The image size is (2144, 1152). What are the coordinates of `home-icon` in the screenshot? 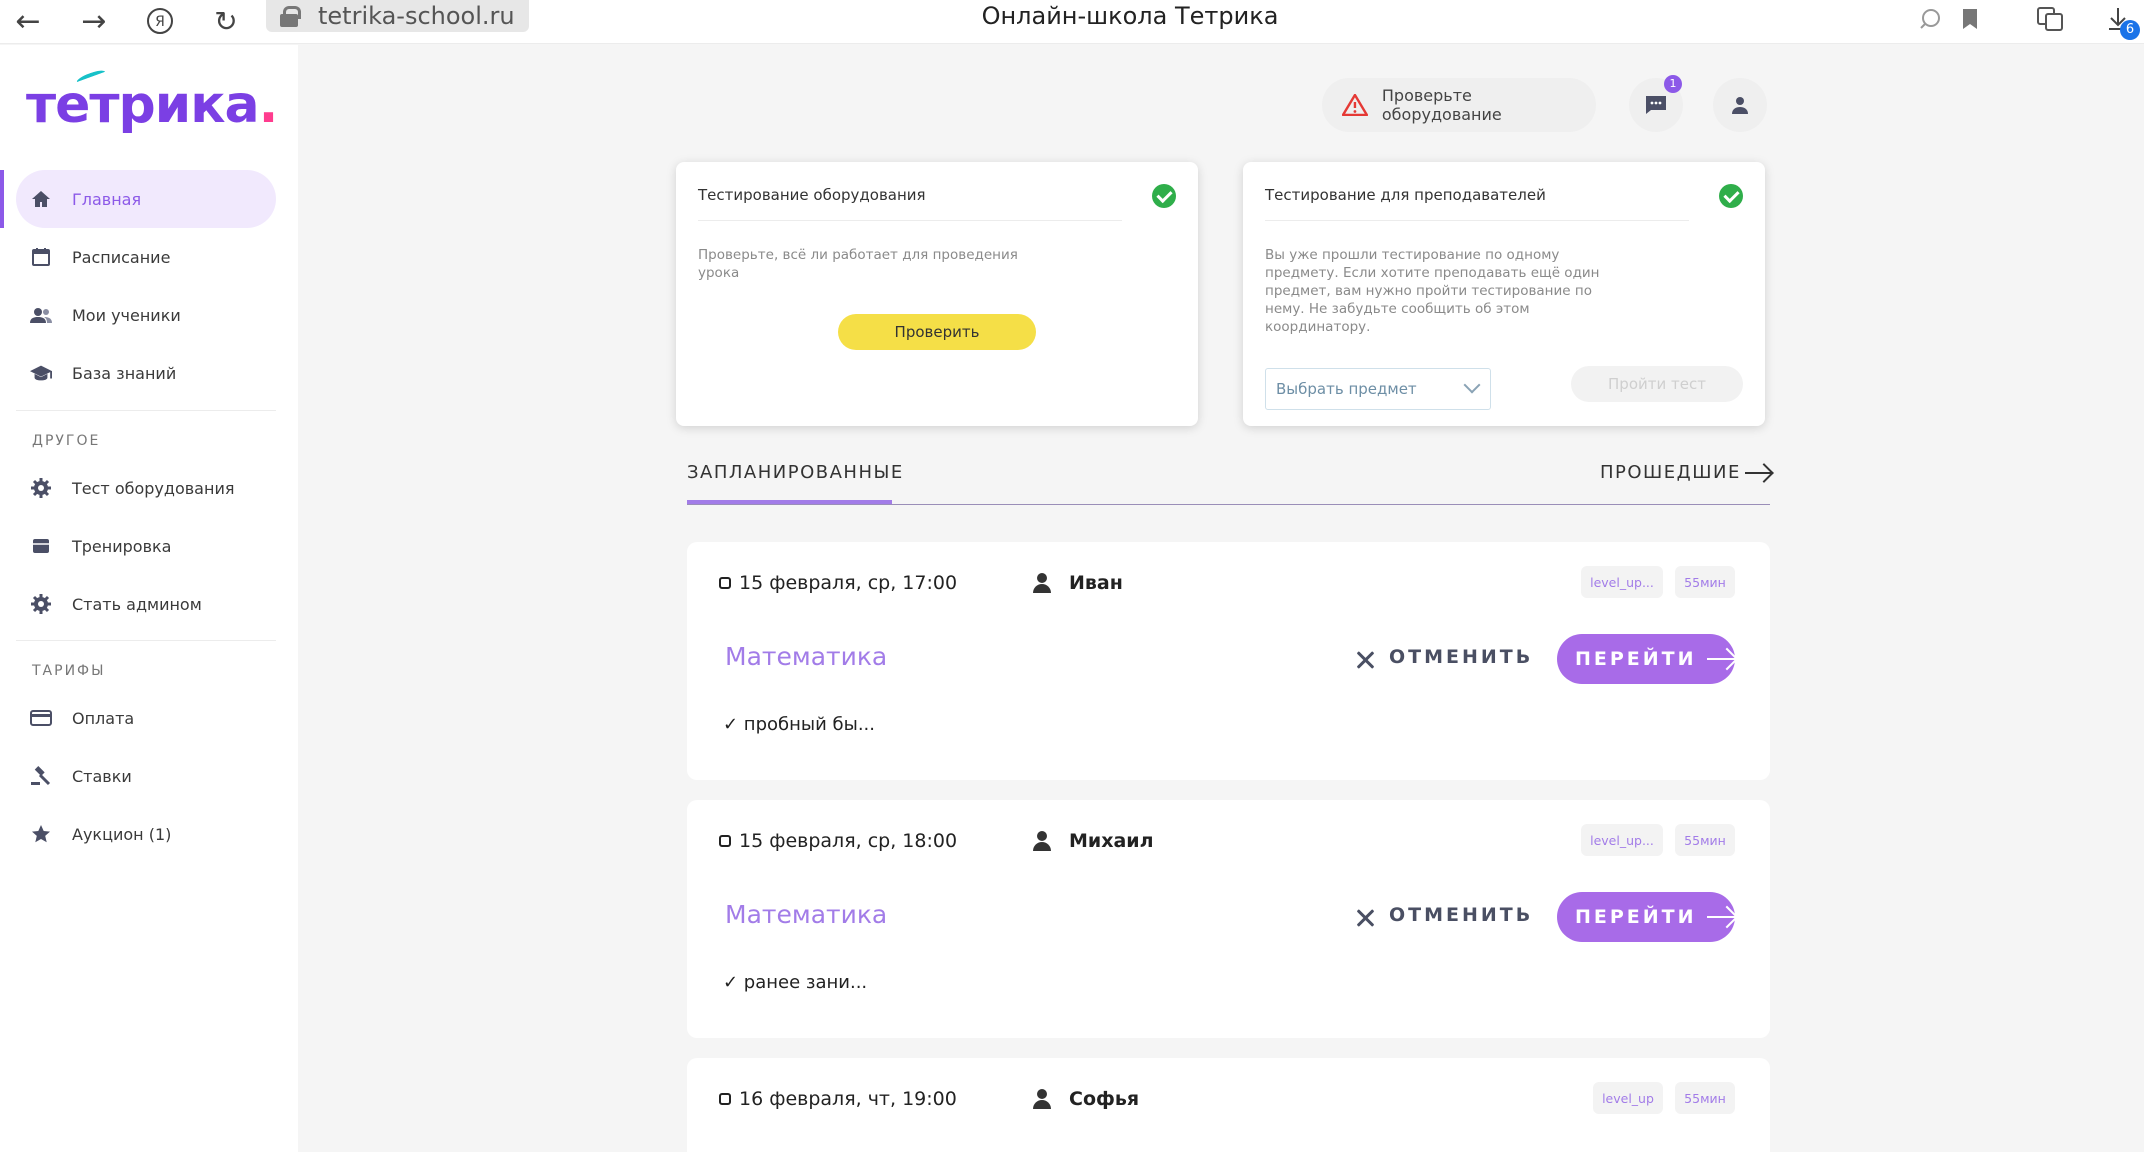 It's located at (41, 199).